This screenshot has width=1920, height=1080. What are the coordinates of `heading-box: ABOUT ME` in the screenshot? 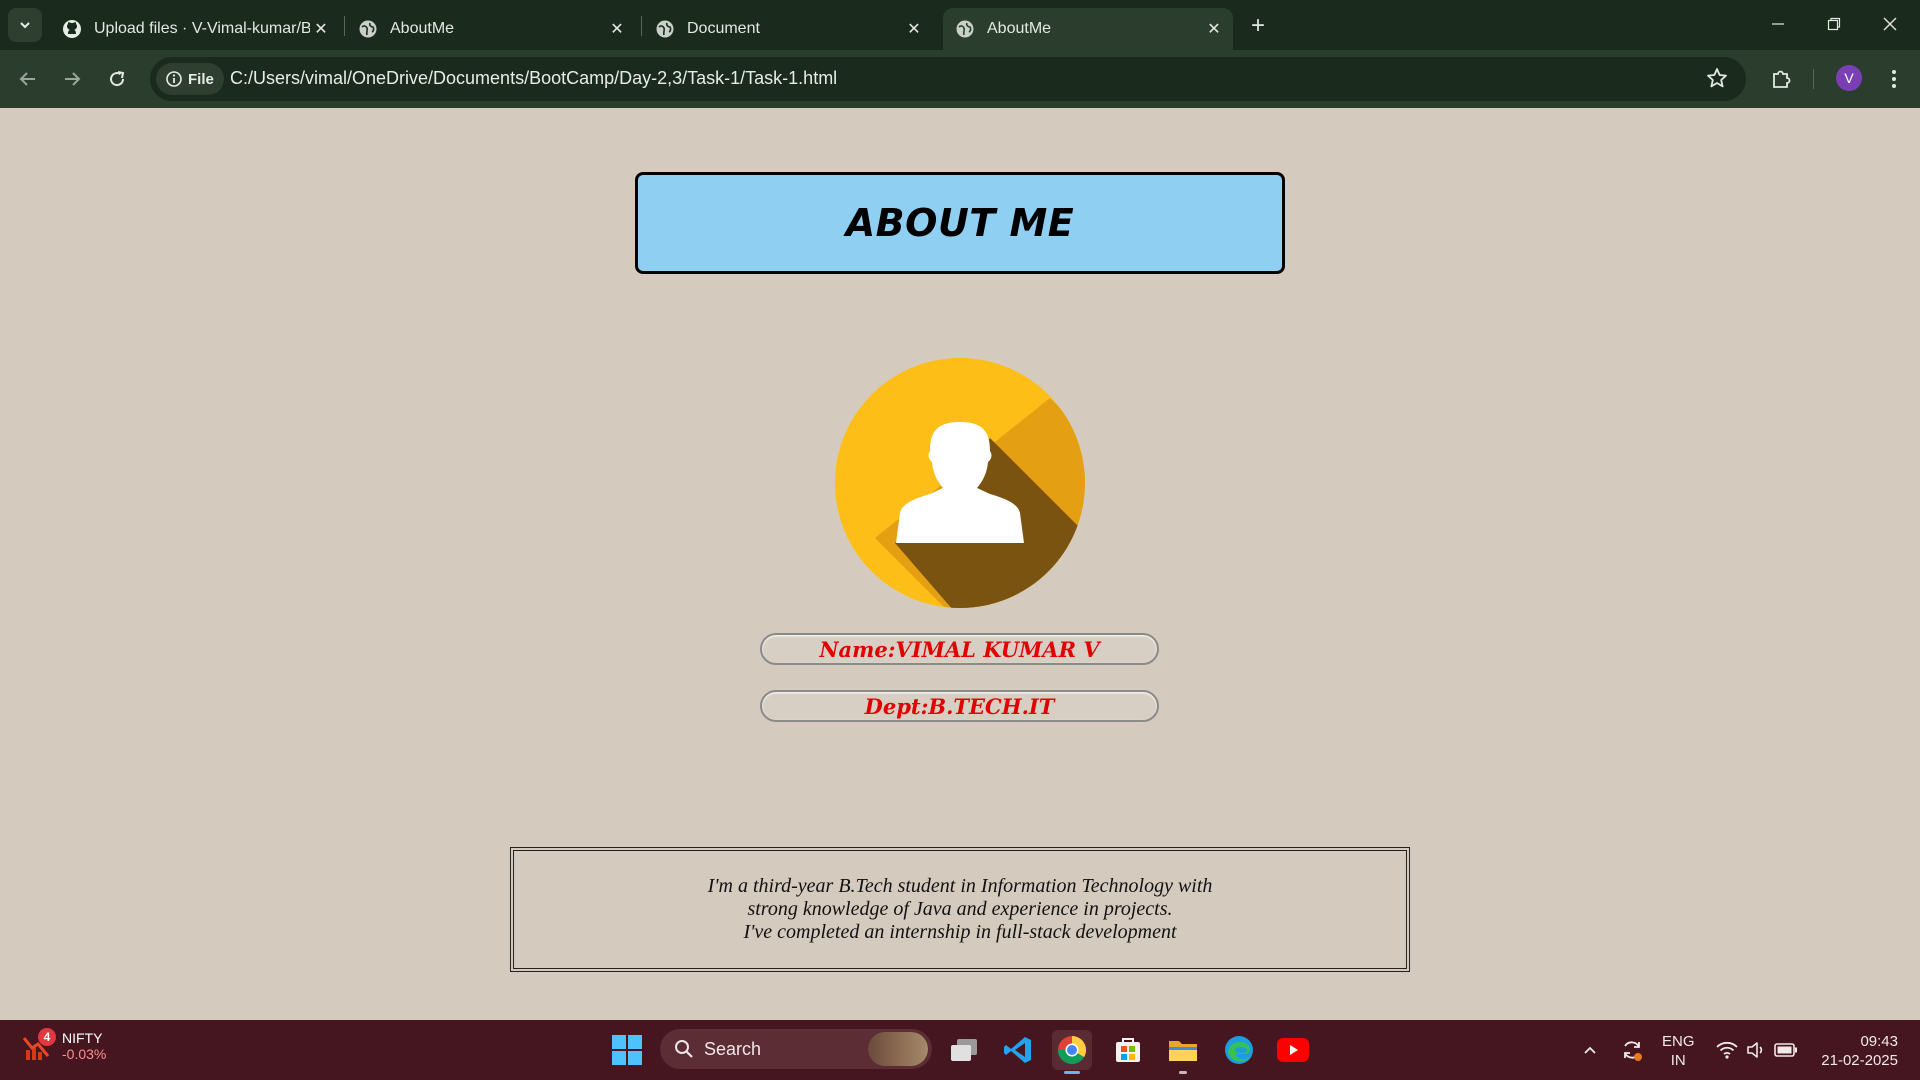 It's located at (960, 223).